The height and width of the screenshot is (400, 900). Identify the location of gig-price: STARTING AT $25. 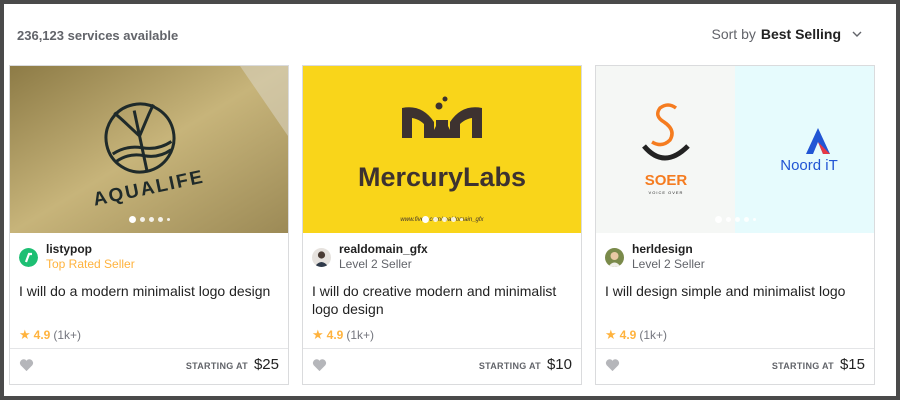
(232, 364).